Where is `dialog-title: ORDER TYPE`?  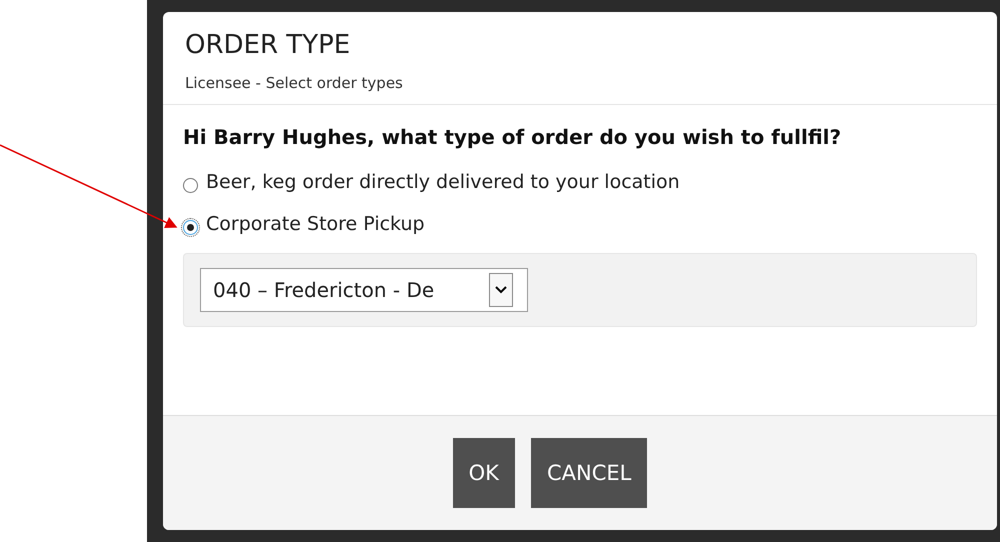 dialog-title: ORDER TYPE is located at coordinates (268, 45).